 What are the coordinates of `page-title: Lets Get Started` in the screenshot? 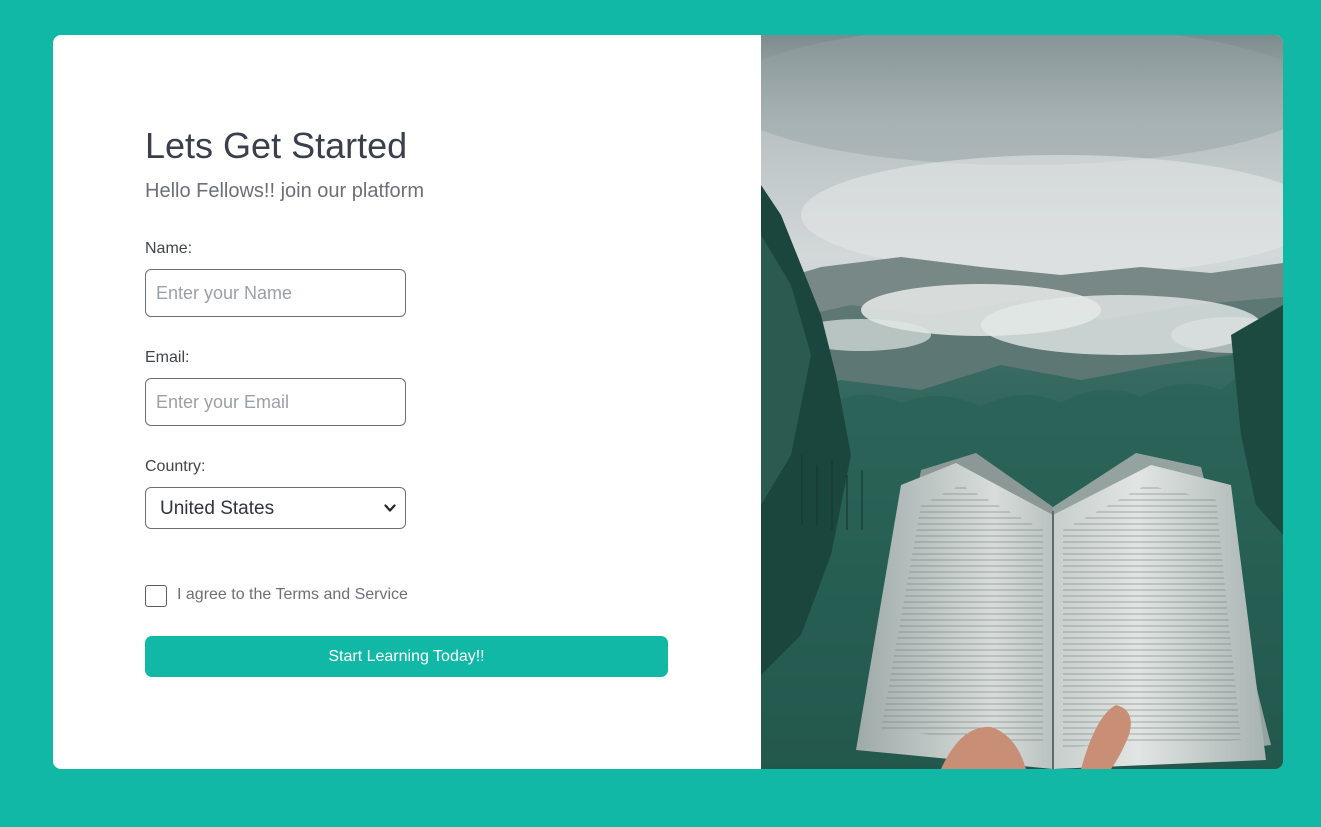 It's located at (276, 145).